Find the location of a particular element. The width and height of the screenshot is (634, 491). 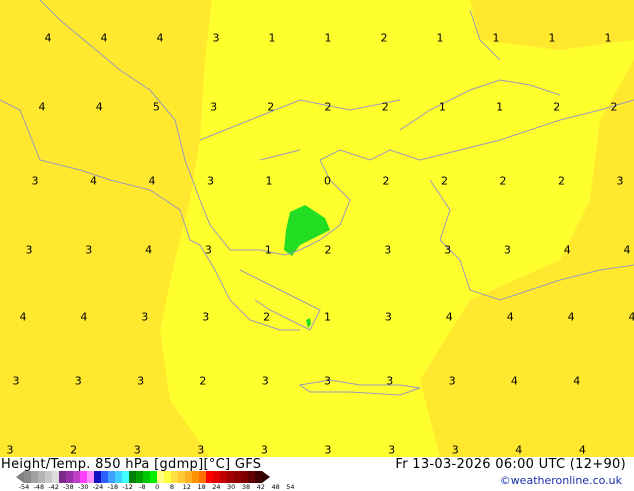

contour-label: 5 is located at coordinates (156, 107).